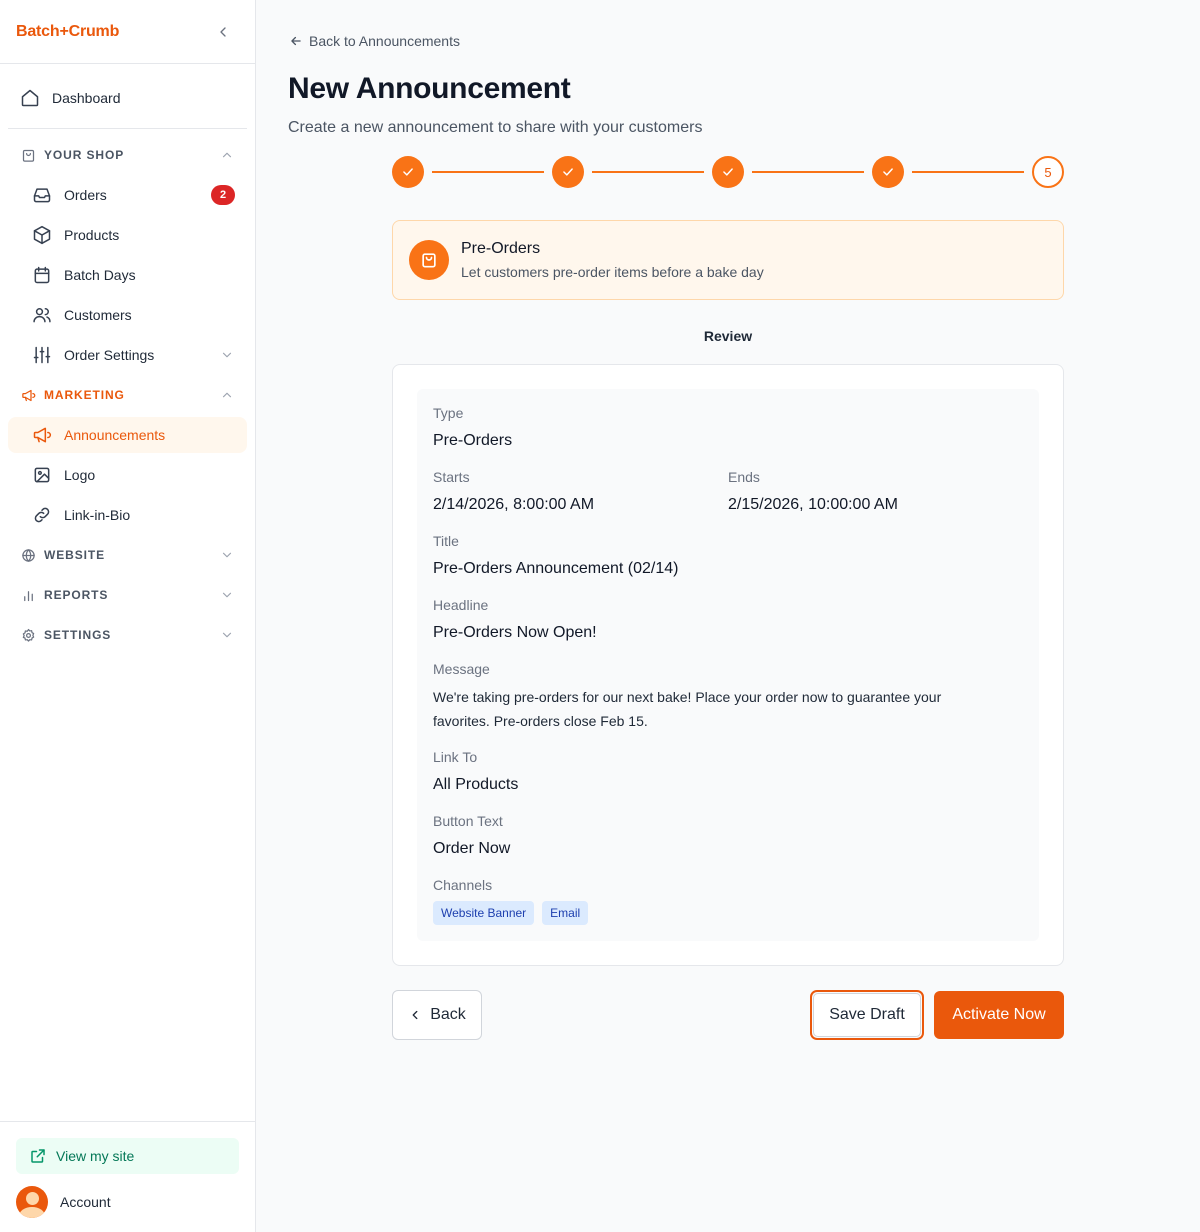 This screenshot has width=1200, height=1232. What do you see at coordinates (28, 595) in the screenshot?
I see `bar-chart-icon` at bounding box center [28, 595].